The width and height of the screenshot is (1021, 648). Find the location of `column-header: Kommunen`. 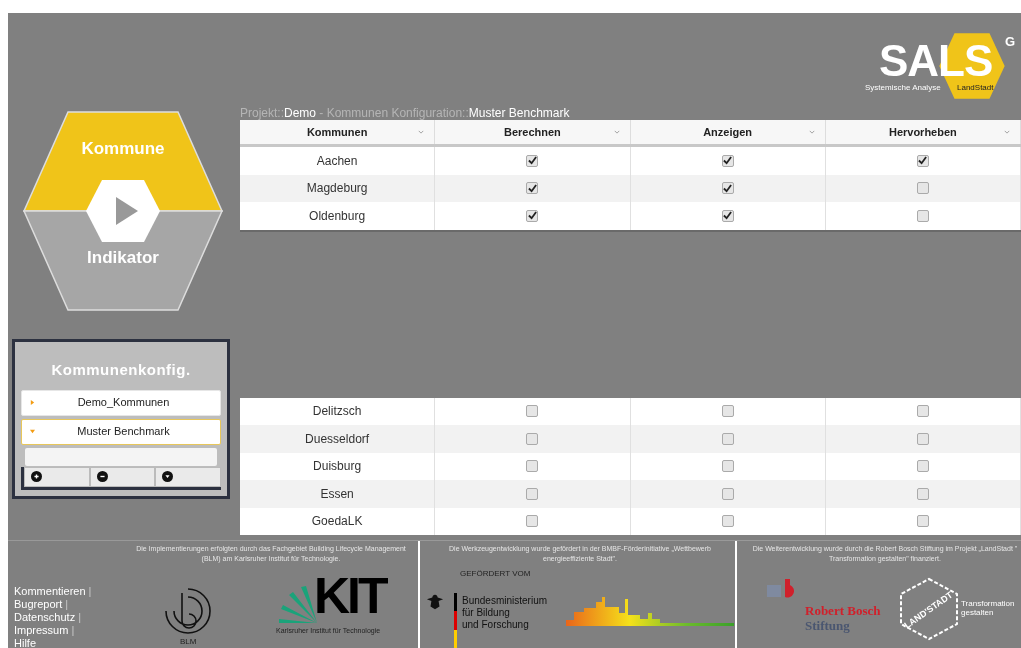

column-header: Kommunen is located at coordinates (338, 132).